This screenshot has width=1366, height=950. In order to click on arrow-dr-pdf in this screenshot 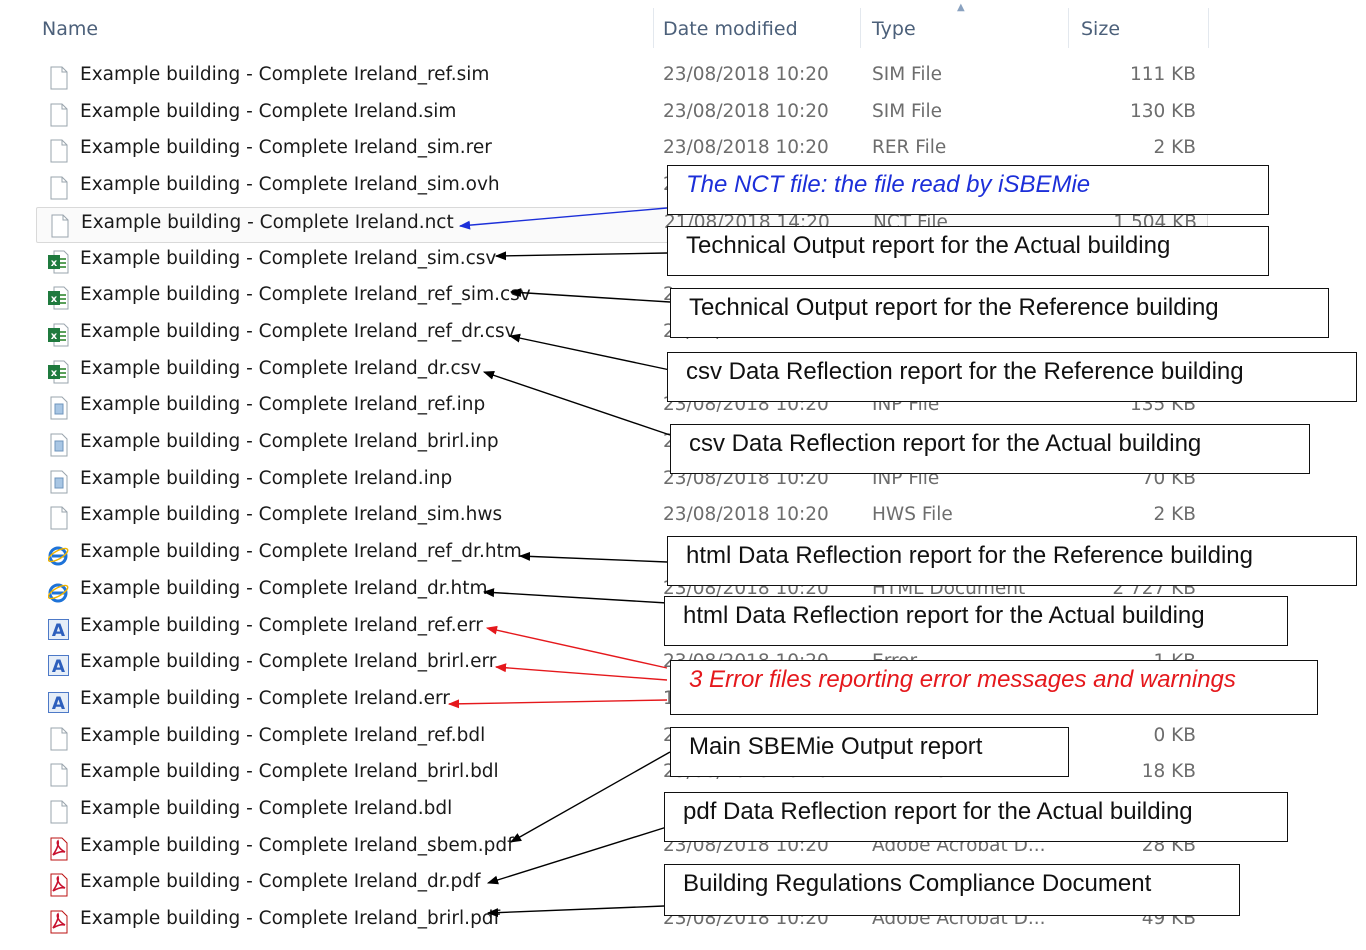, I will do `click(578, 855)`.